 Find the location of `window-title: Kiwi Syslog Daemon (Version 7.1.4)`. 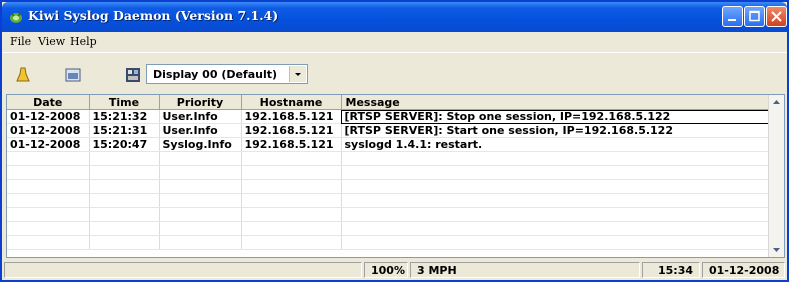

window-title: Kiwi Syslog Daemon (Version 7.1.4) is located at coordinates (153, 15).